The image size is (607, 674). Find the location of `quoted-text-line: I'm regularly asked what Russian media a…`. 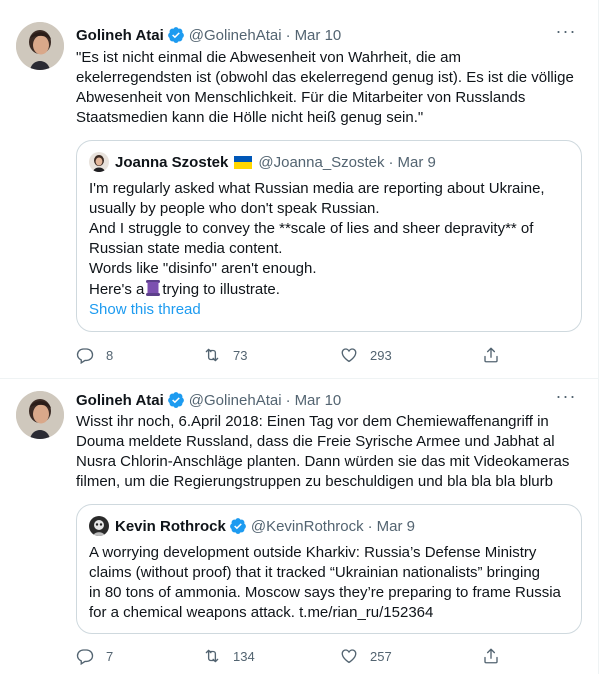

quoted-text-line: I'm regularly asked what Russian media a… is located at coordinates (317, 188).